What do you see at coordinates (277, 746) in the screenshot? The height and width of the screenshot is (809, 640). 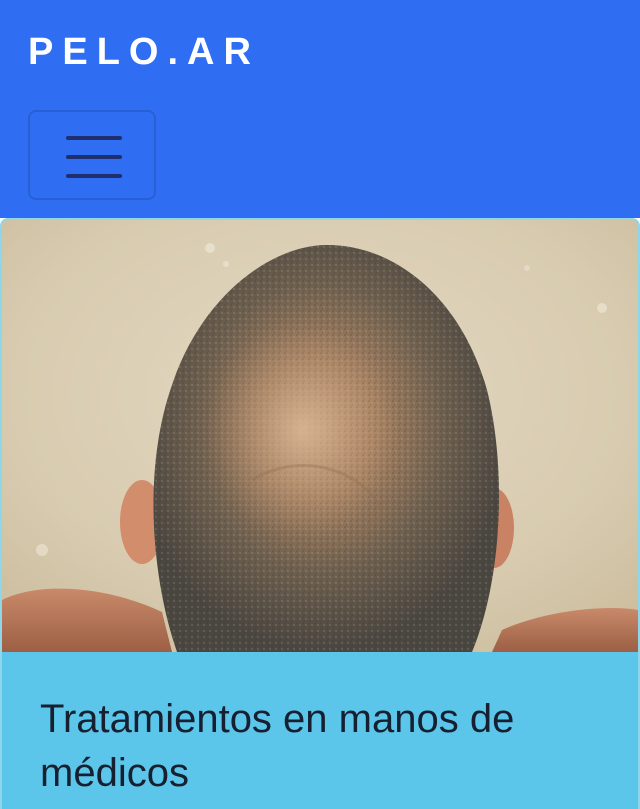 I see `card-title: Tratamientos en manos de médicos` at bounding box center [277, 746].